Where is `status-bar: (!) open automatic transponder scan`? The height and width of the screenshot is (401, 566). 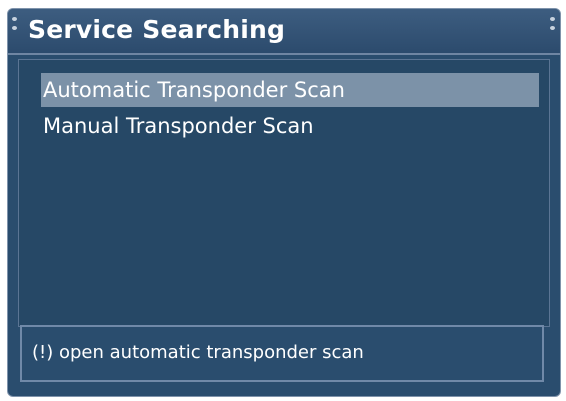
status-bar: (!) open automatic transponder scan is located at coordinates (282, 353).